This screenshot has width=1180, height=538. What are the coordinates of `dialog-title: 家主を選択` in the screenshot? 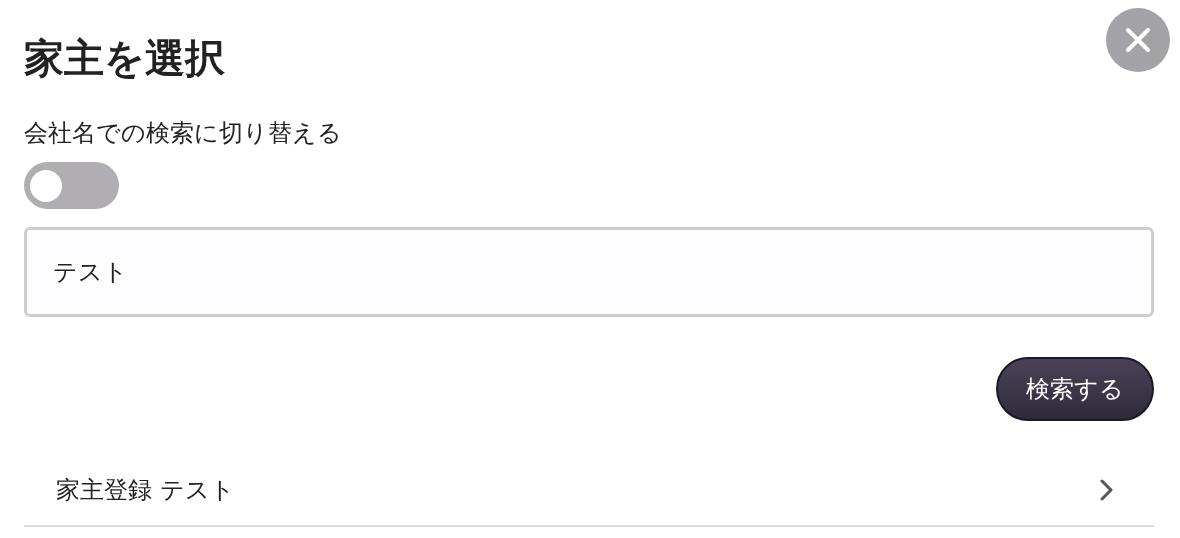 It's located at (124, 58).